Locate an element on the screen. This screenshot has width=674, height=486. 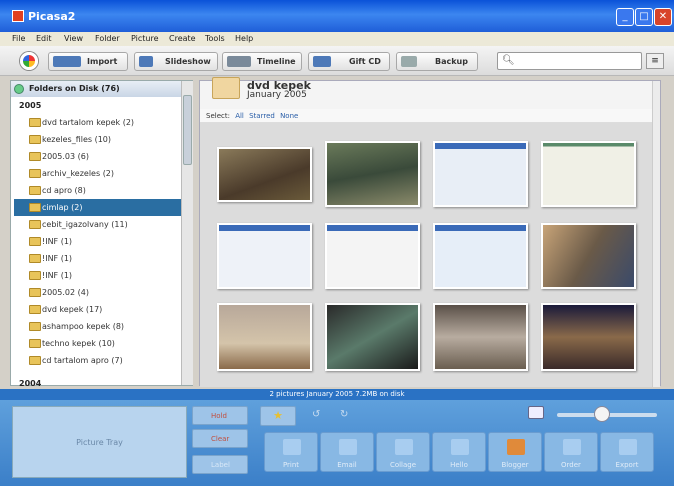
export-icon is located at coordinates (628, 447).